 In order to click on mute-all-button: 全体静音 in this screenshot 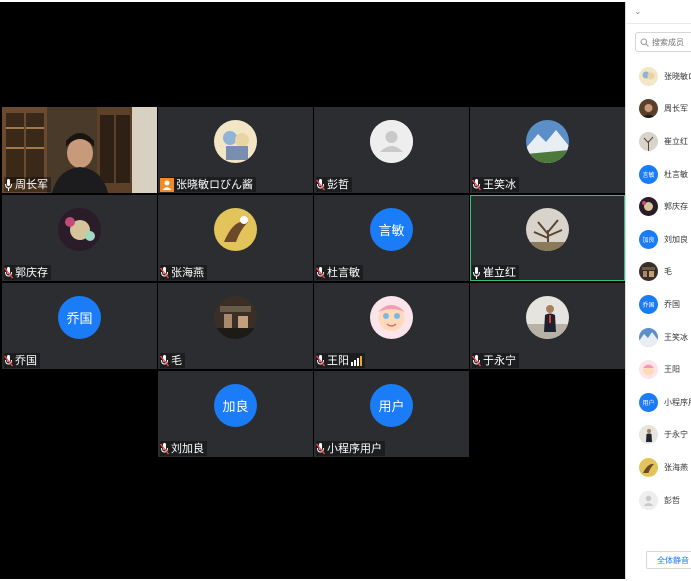, I will do `click(668, 560)`.